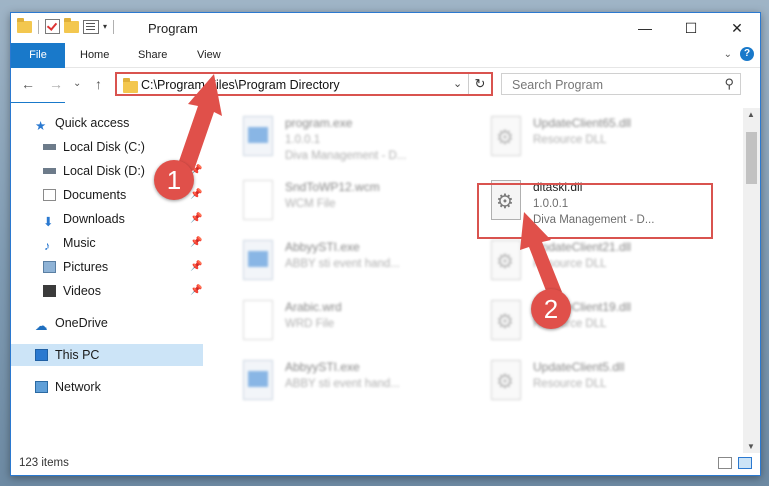 The width and height of the screenshot is (769, 486). I want to click on large-icons-view-icon, so click(745, 463).